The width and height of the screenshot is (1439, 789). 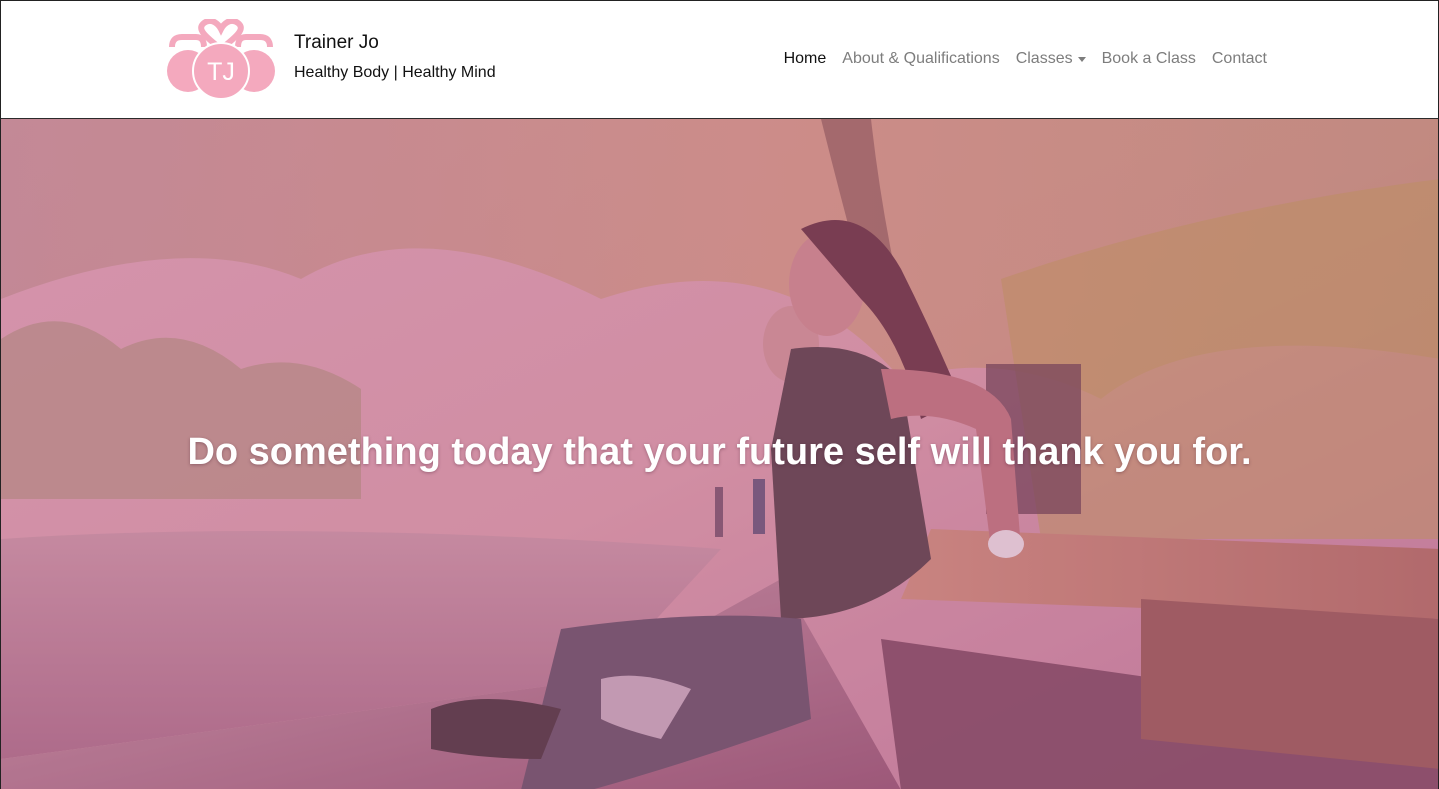 What do you see at coordinates (395, 72) in the screenshot?
I see `brand-tagline: Healthy Body | Healthy Mind` at bounding box center [395, 72].